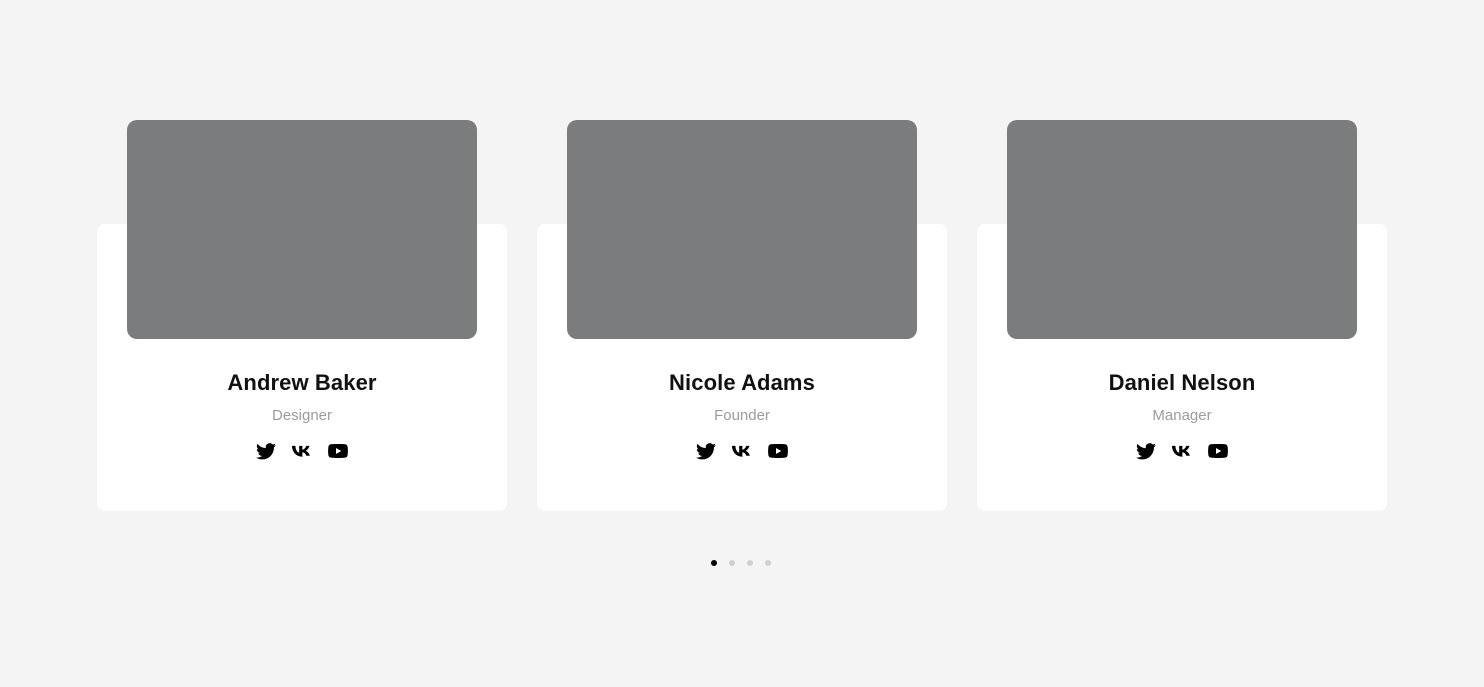 The height and width of the screenshot is (687, 1484). I want to click on member-name: Andrew Baker, so click(302, 382).